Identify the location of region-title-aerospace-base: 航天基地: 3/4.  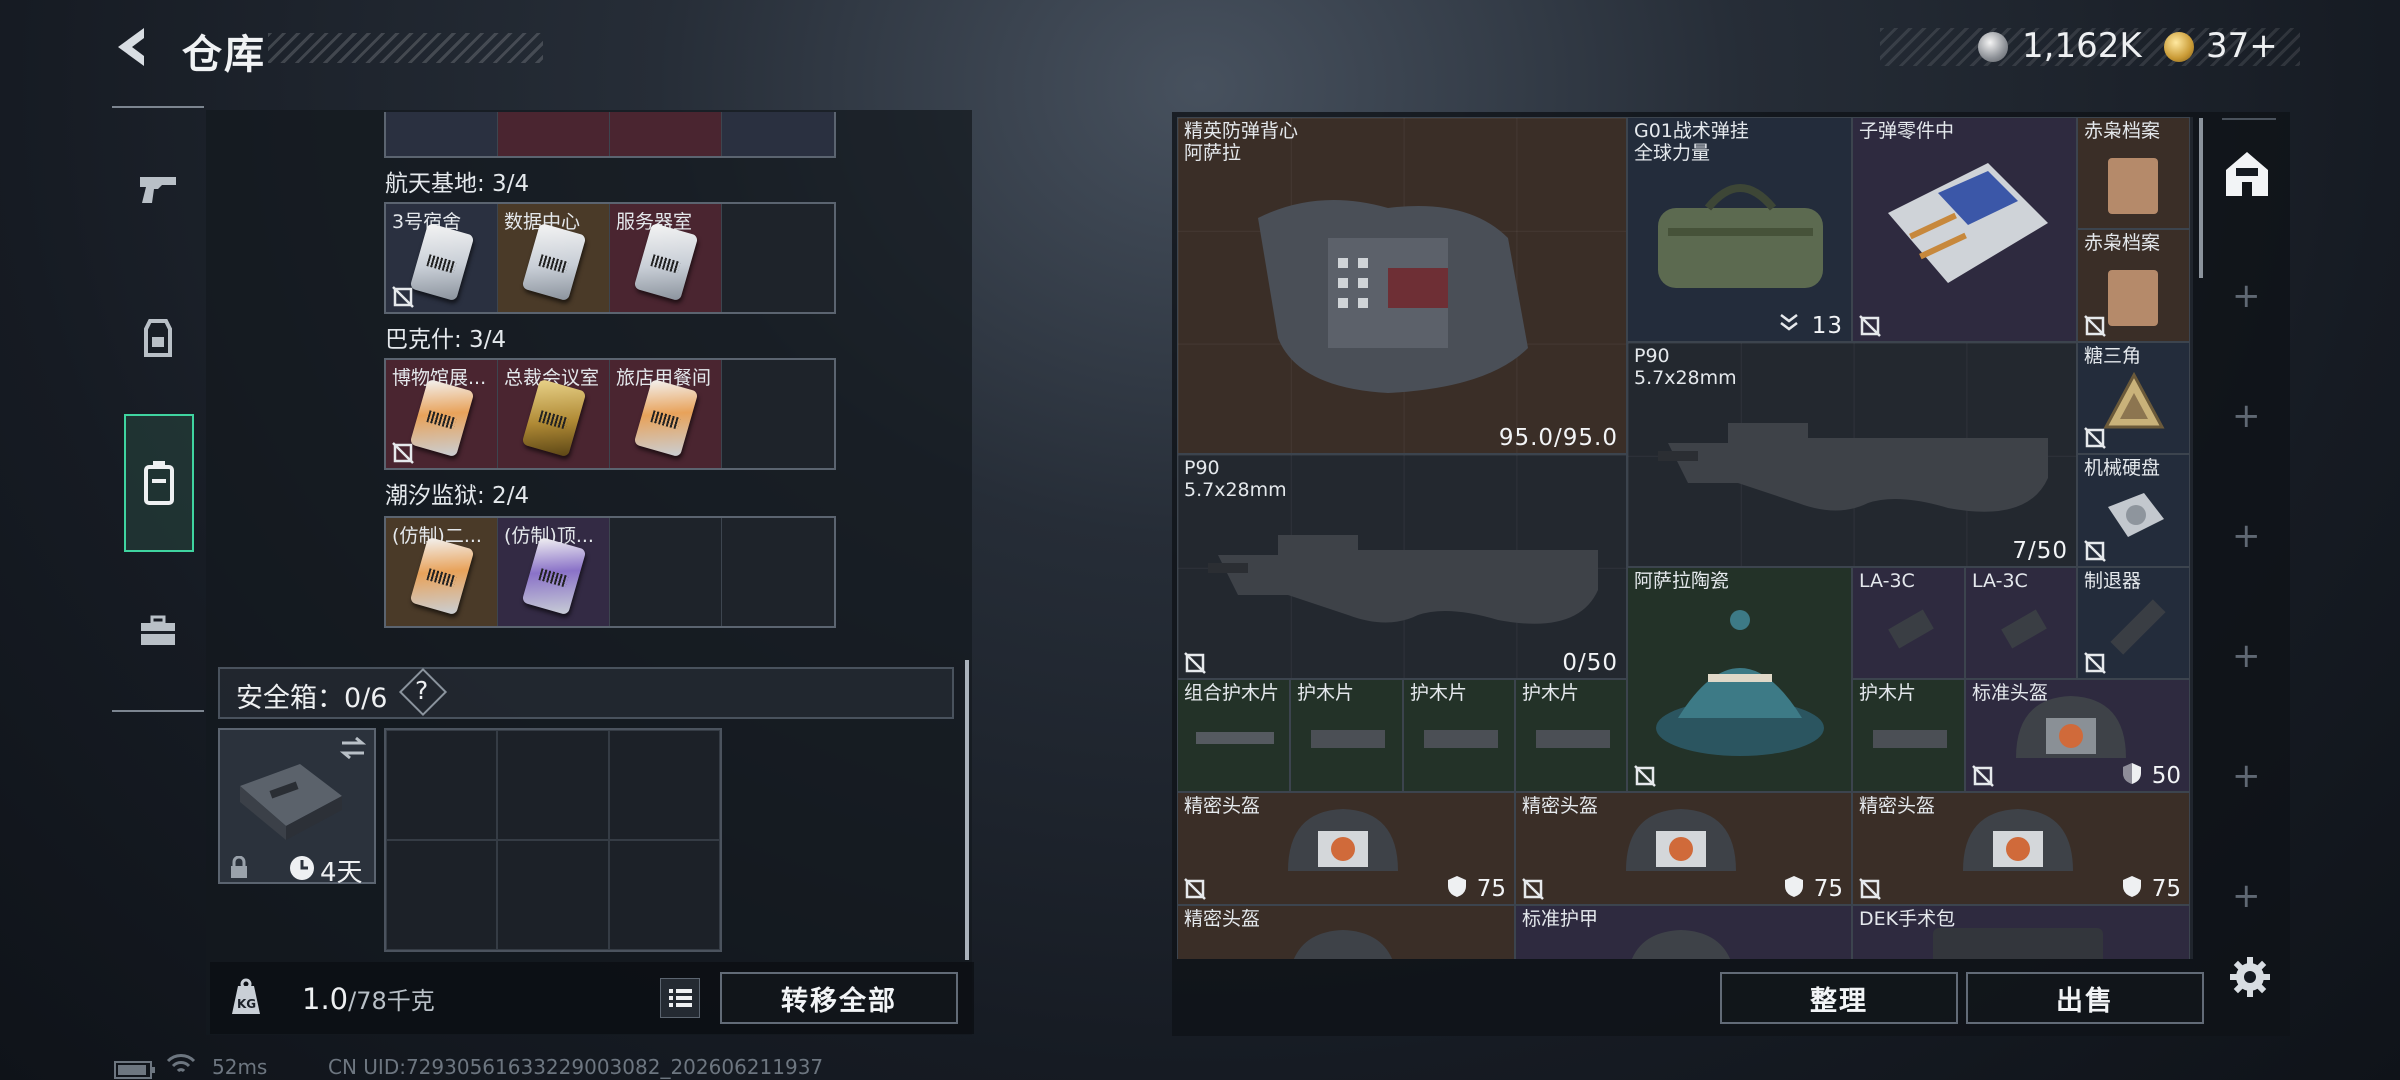
(457, 184).